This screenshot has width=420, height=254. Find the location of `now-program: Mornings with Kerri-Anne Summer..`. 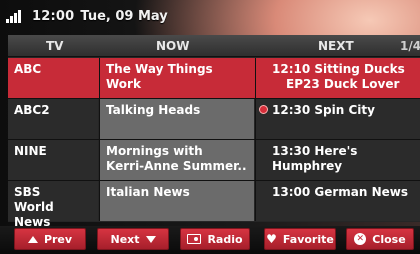

now-program: Mornings with Kerri-Anne Summer.. is located at coordinates (176, 160).